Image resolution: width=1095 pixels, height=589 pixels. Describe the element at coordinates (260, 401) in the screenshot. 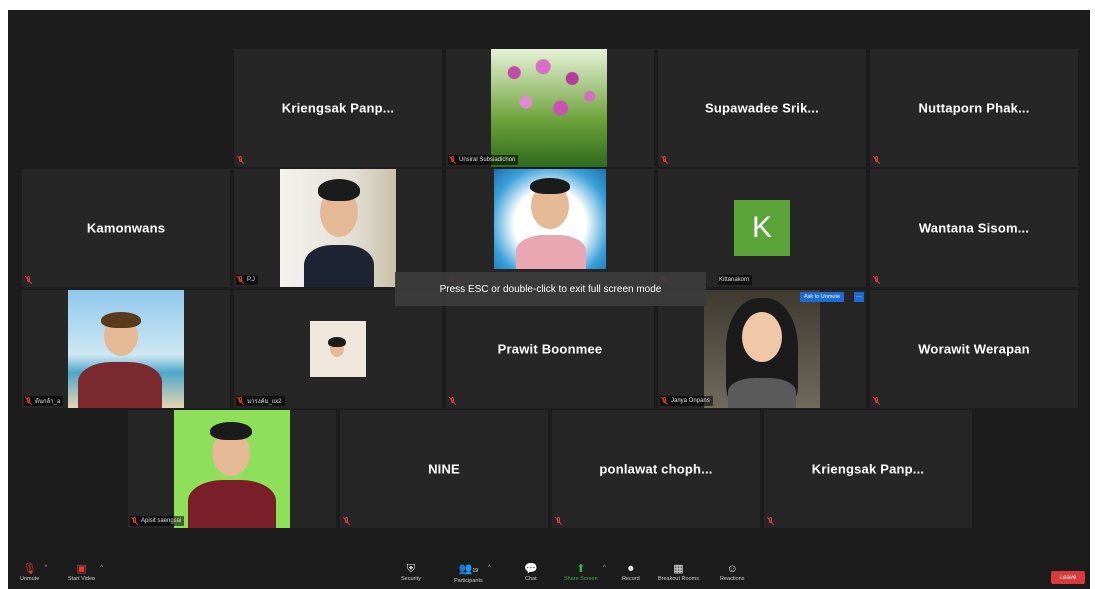

I see `participant-label: นารงค์ม_ux2` at that location.